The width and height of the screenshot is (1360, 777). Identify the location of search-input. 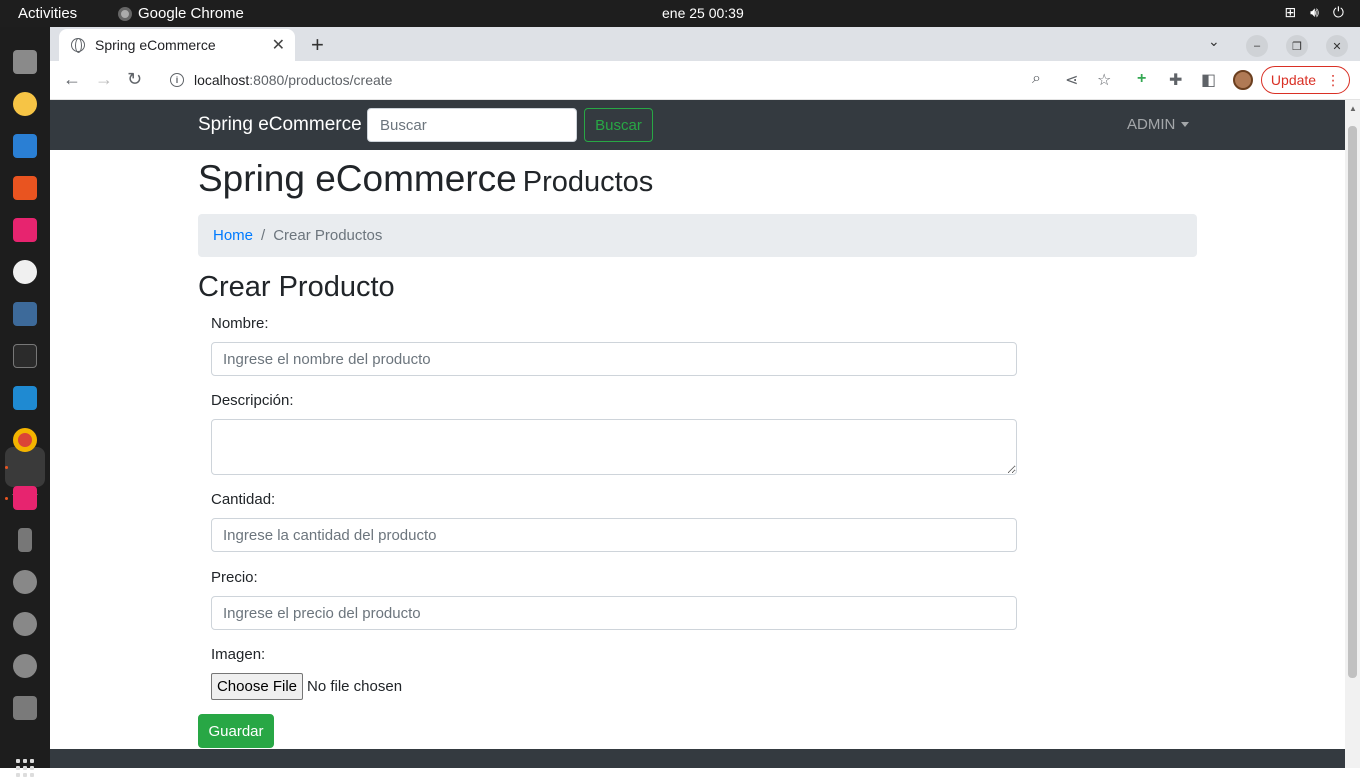
(472, 125).